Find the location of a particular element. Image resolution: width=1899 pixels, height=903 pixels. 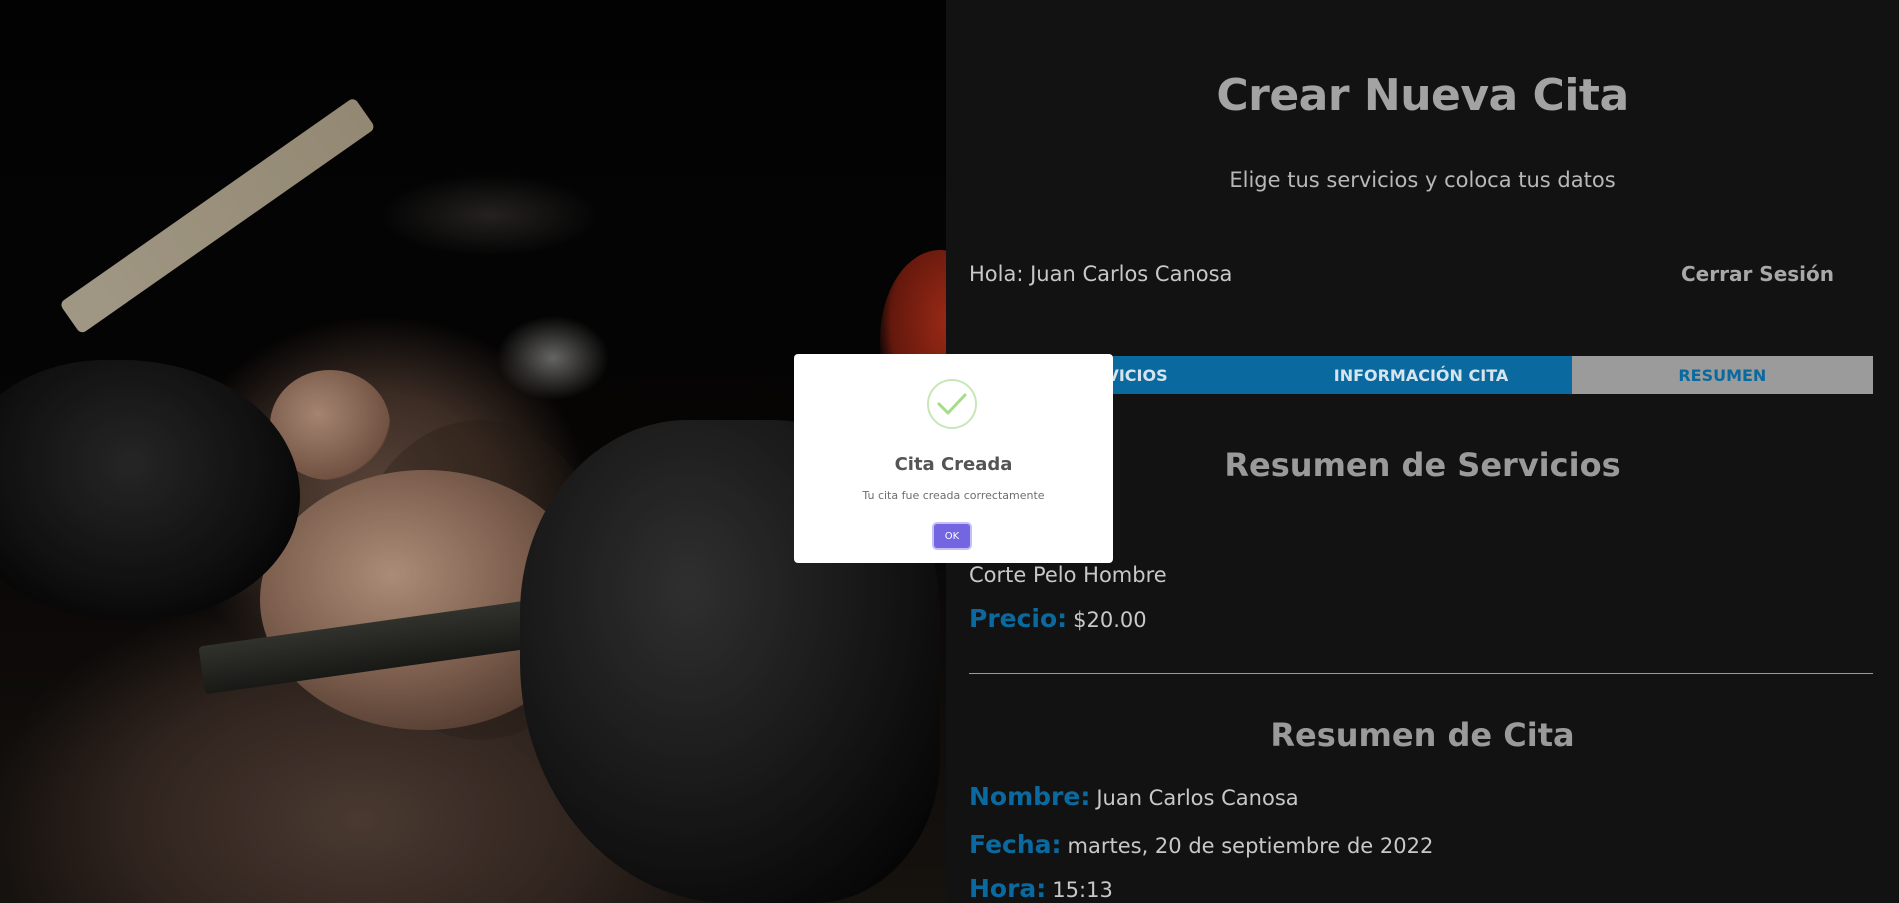

appointment-summary-title: Resumen de Cita is located at coordinates (1422, 735).